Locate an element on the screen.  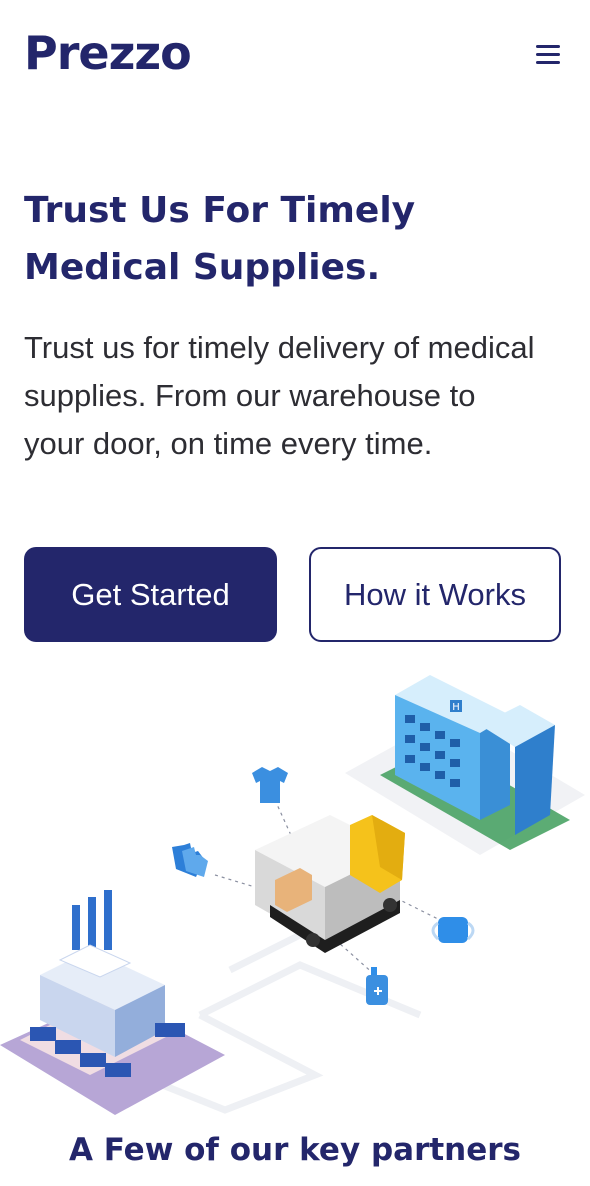
hamburger-menu-icon is located at coordinates (548, 55).